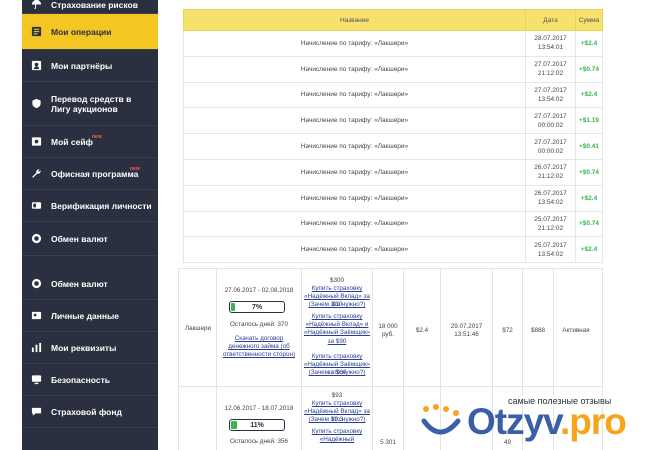 This screenshot has height=450, width=650. I want to click on sidebar-item-transfer-league: Перевод средств в Лигу аукционов, so click(90, 104).